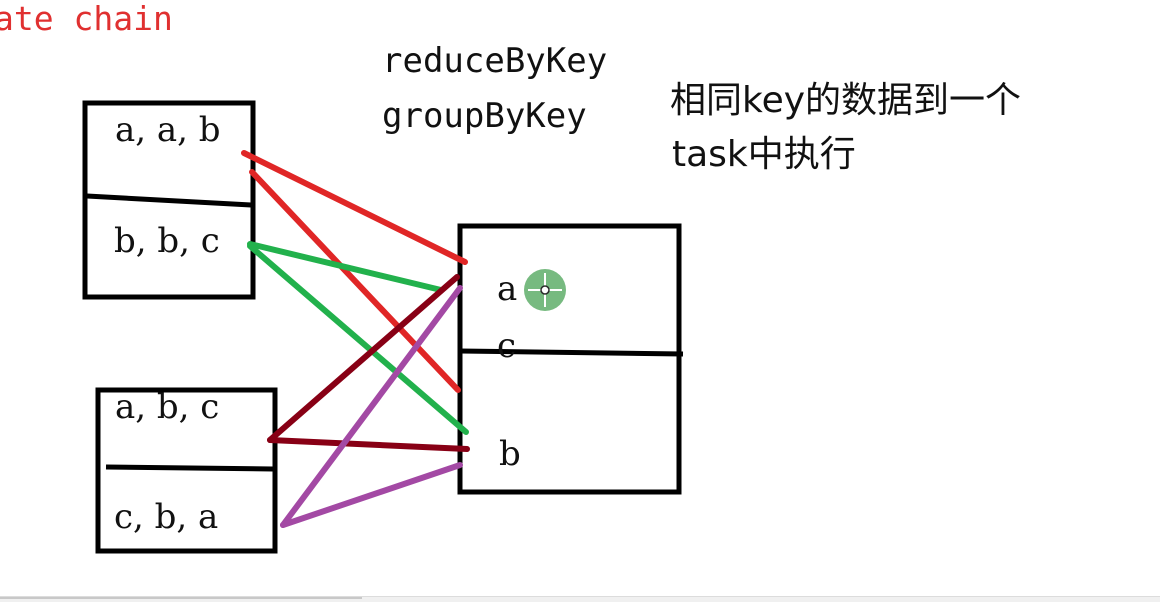 This screenshot has width=1160, height=602. Describe the element at coordinates (510, 454) in the screenshot. I see `downstream-key-b-label: b` at that location.